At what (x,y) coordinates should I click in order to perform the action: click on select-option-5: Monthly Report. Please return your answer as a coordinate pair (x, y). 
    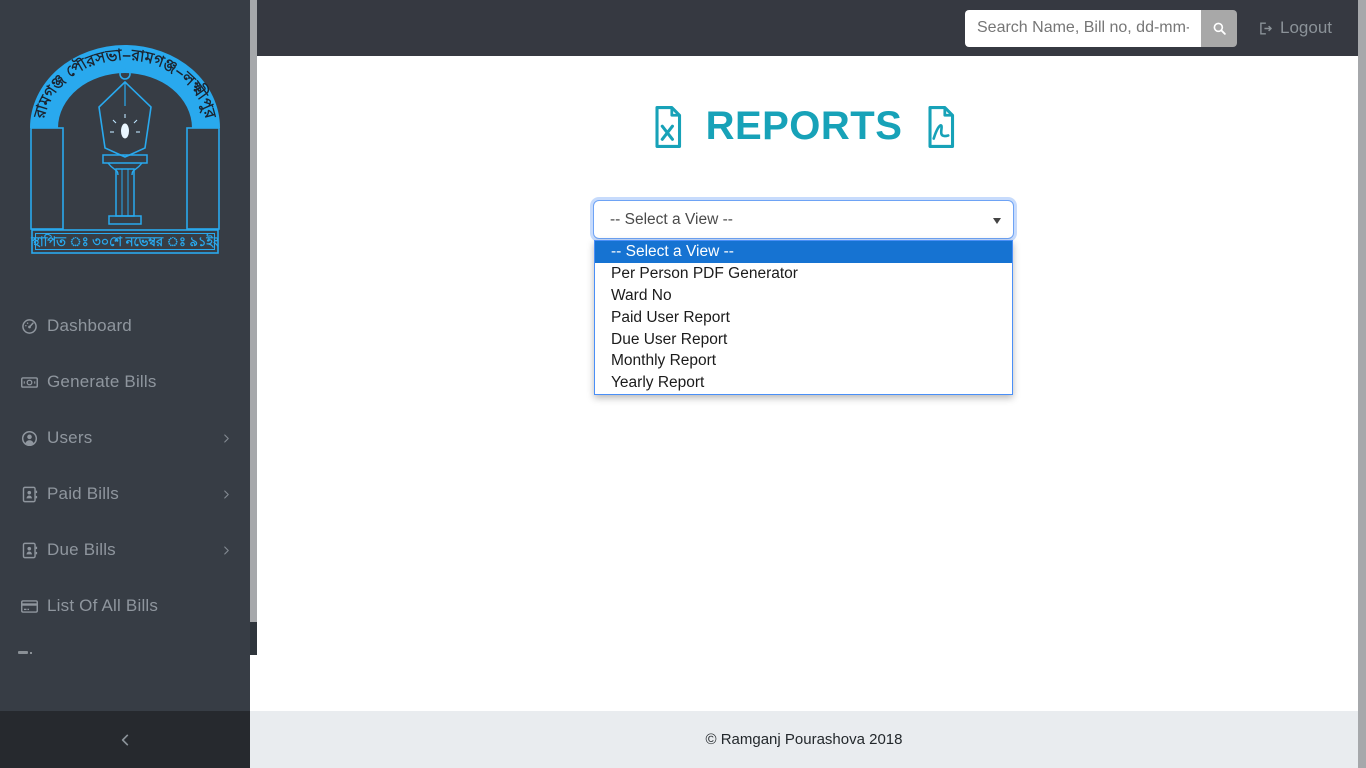
    Looking at the image, I should click on (803, 361).